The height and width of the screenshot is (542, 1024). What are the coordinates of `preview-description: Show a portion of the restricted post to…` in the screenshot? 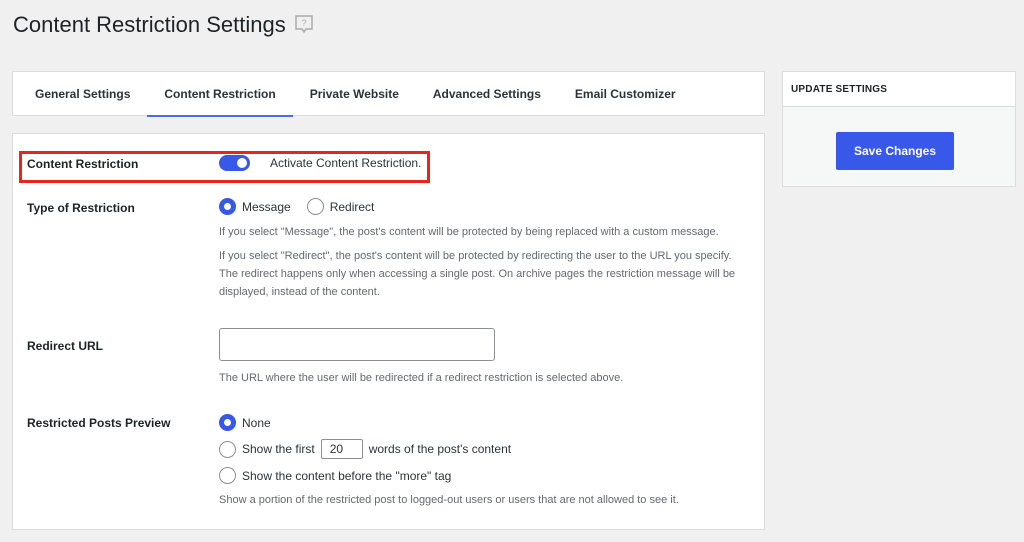 It's located at (449, 500).